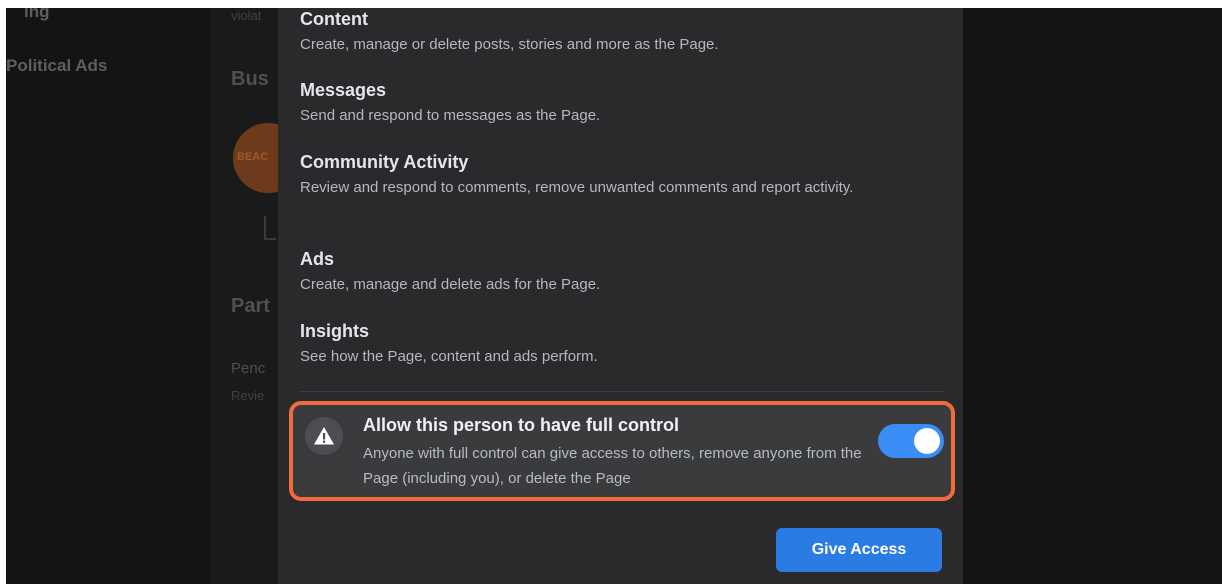 The height and width of the screenshot is (584, 1222). What do you see at coordinates (334, 19) in the screenshot?
I see `permission-title: Content` at bounding box center [334, 19].